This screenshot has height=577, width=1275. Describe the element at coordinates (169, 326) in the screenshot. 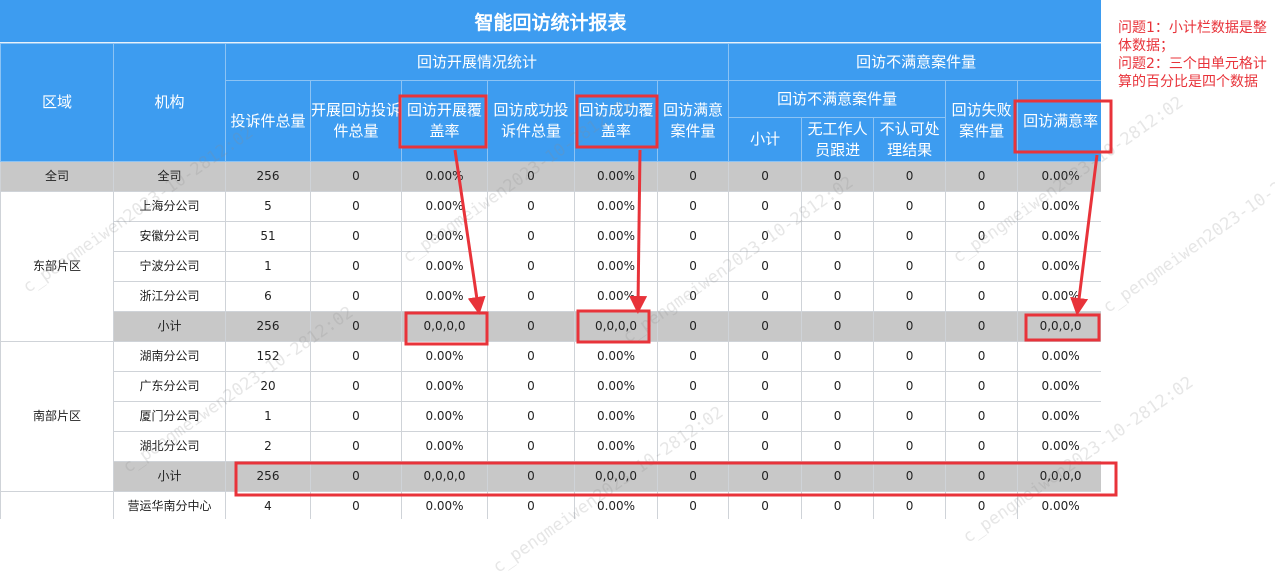

I see `org-cell: 小计` at that location.